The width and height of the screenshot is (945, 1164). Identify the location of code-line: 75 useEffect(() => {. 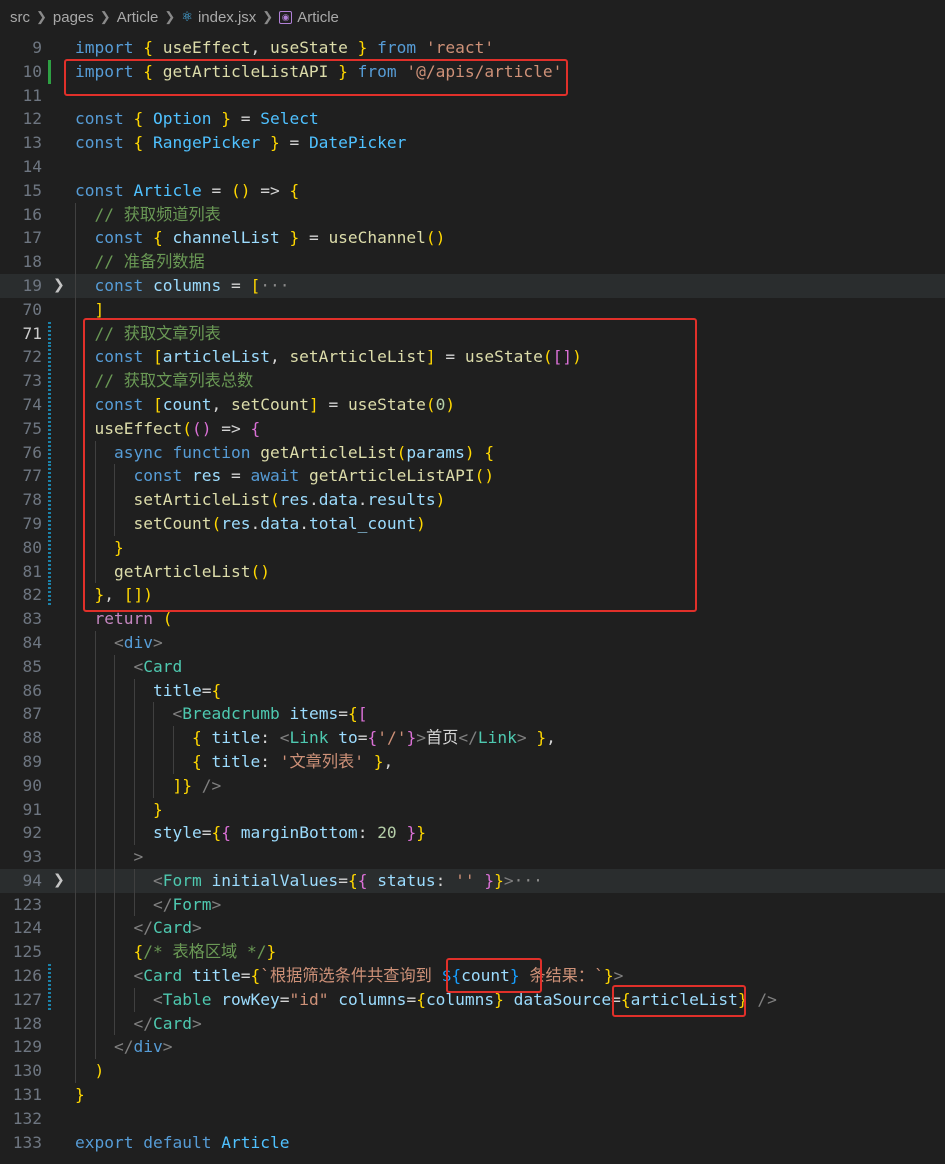
(472, 428).